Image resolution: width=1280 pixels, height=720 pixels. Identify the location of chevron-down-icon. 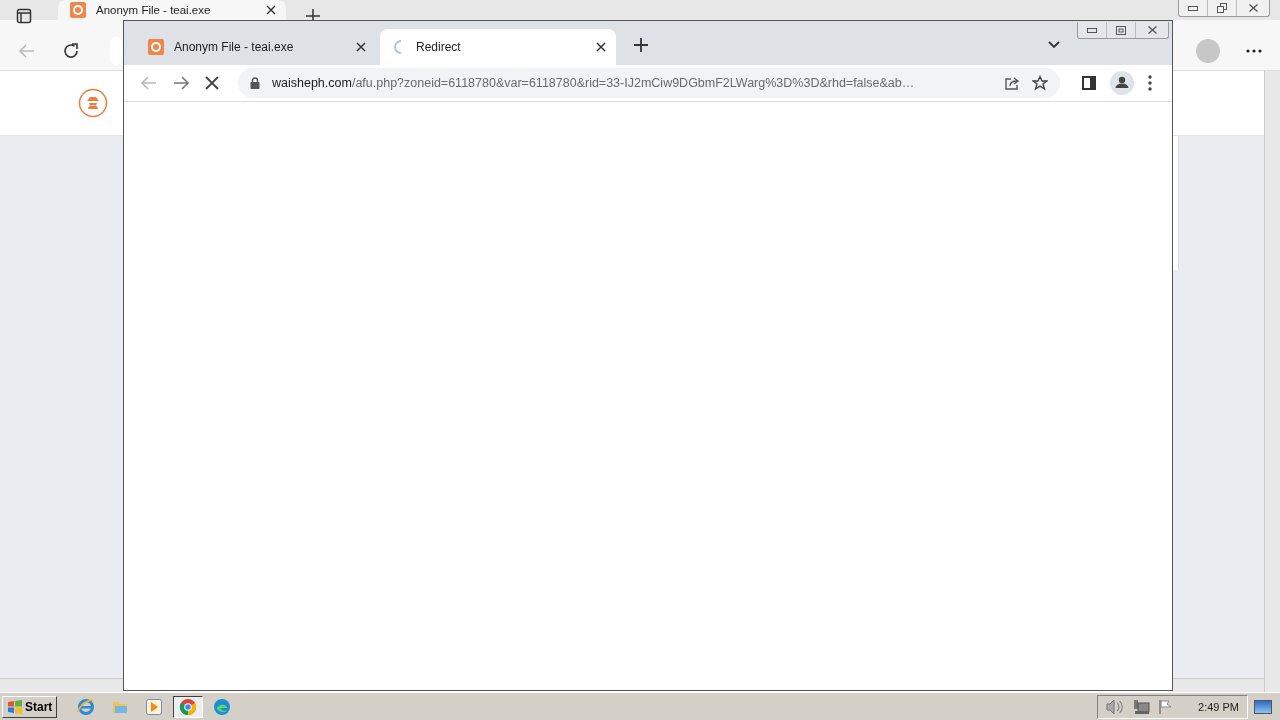
(1054, 45).